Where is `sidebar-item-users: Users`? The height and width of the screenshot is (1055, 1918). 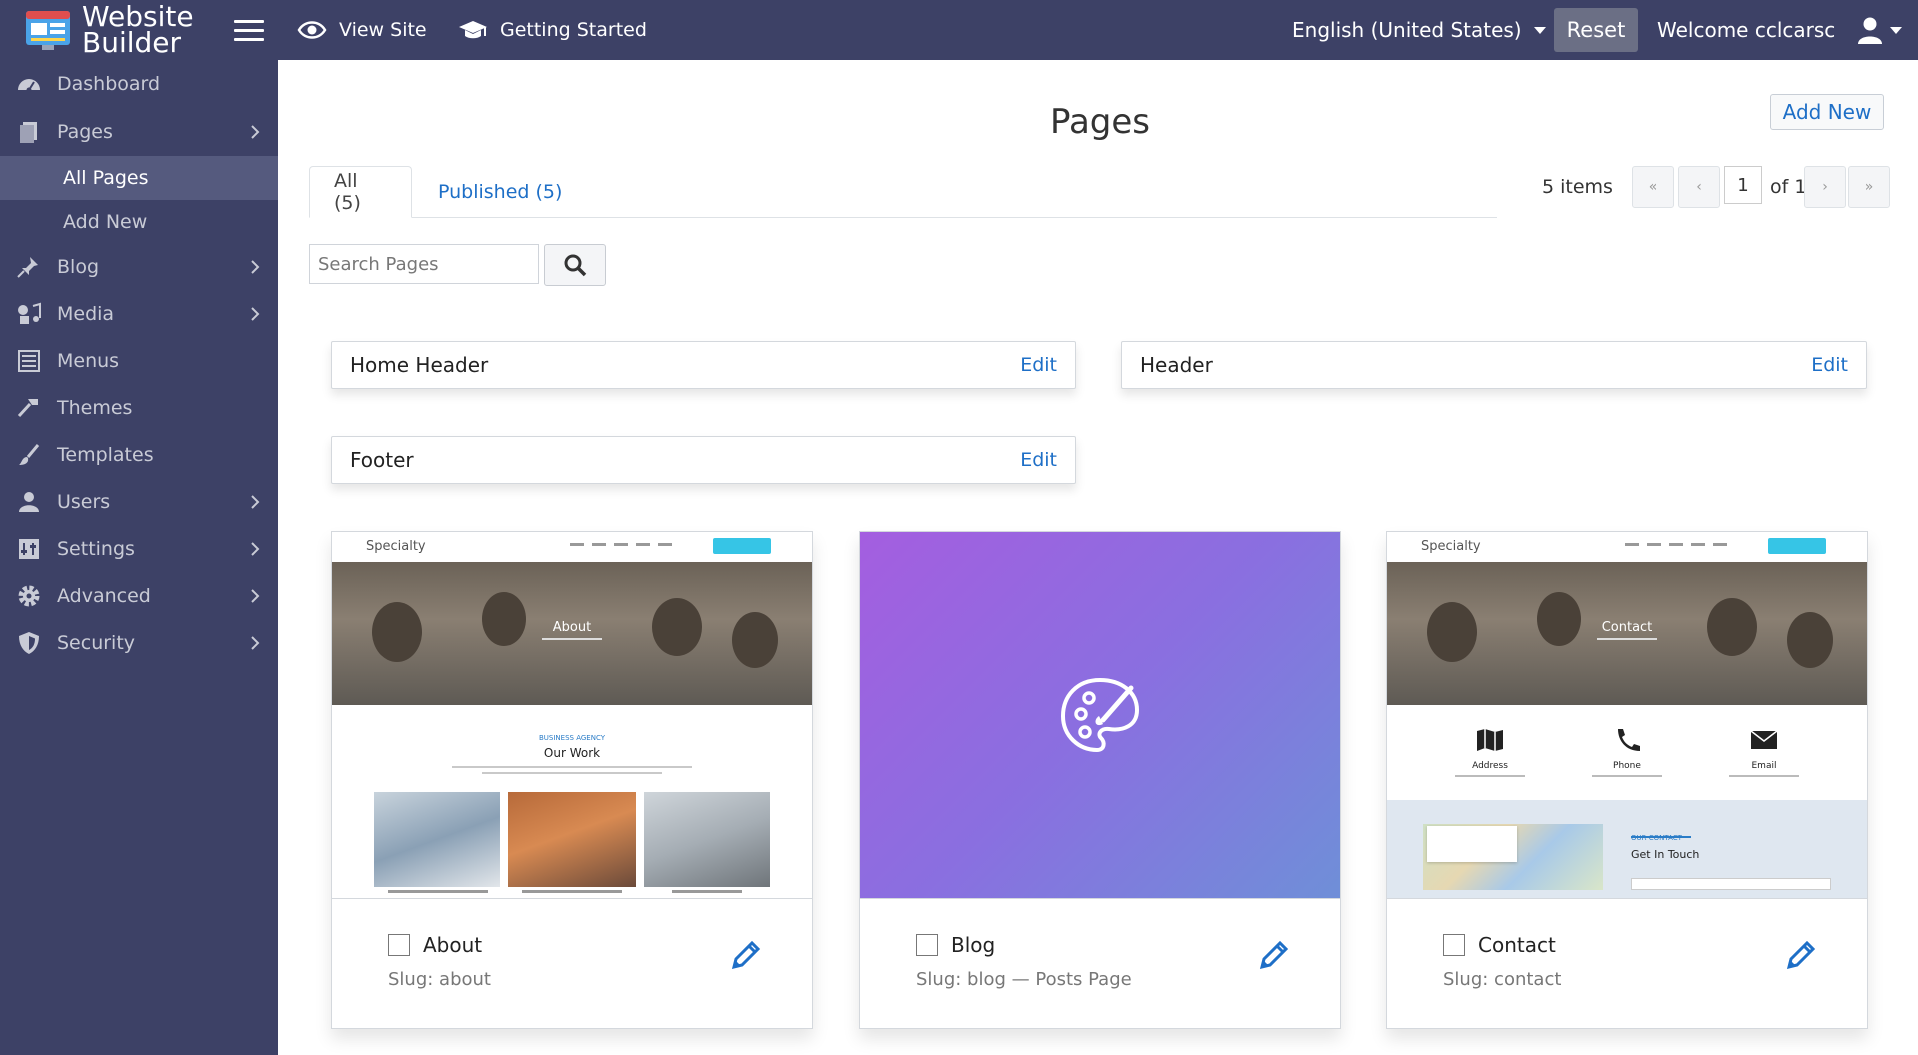
sidebar-item-users: Users is located at coordinates (139, 502).